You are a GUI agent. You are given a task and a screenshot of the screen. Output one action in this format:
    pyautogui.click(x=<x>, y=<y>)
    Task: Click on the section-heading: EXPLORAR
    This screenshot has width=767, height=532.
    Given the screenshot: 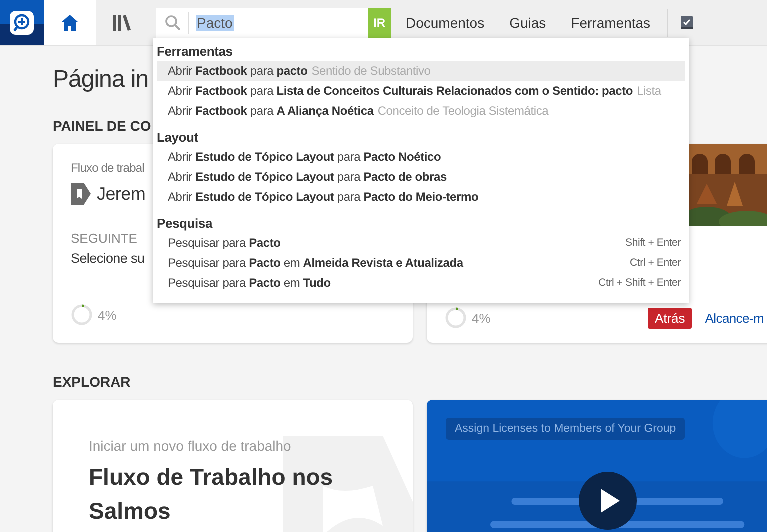 What is the action you would take?
    pyautogui.click(x=92, y=382)
    